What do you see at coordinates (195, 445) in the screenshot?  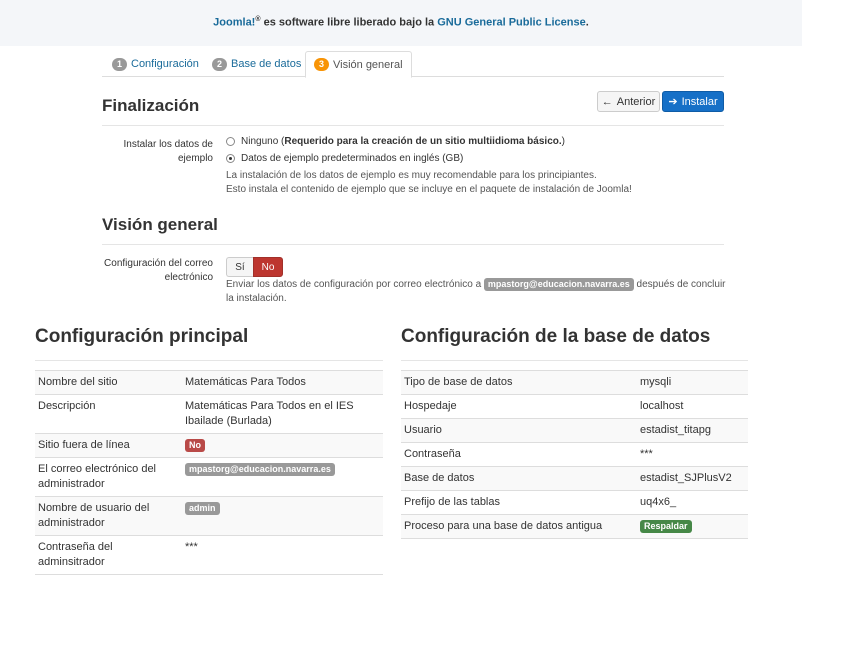 I see `offline-badge: No` at bounding box center [195, 445].